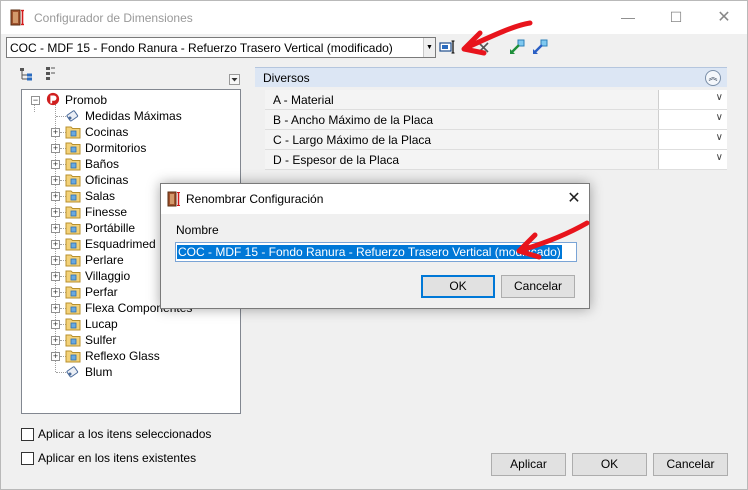 The width and height of the screenshot is (748, 490). I want to click on dialog-cancel-button: Cancelar, so click(538, 286).